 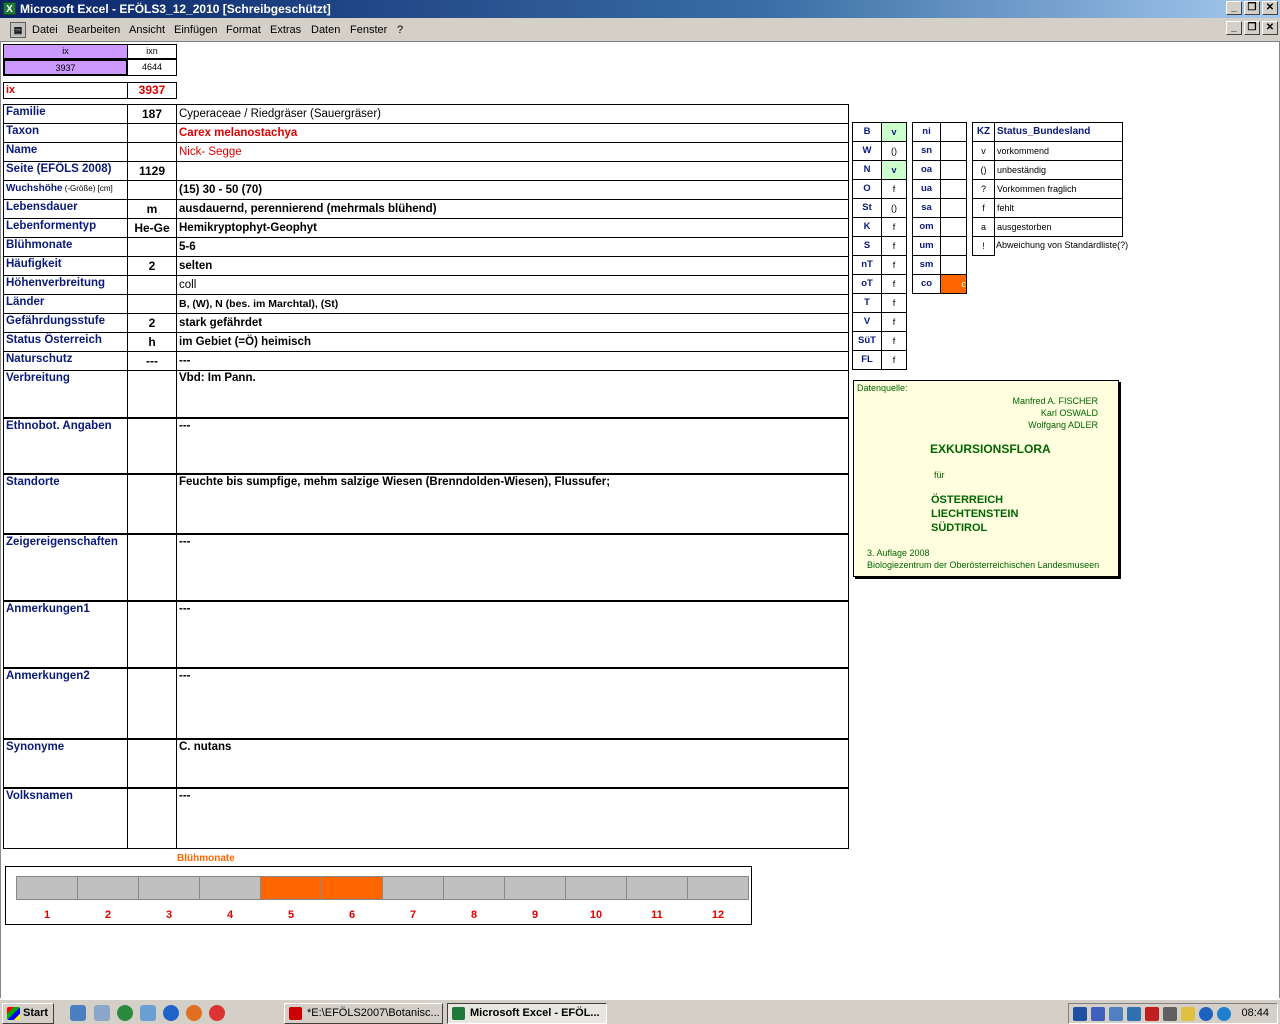 I want to click on menu-fenster: Fenster, so click(x=368, y=30).